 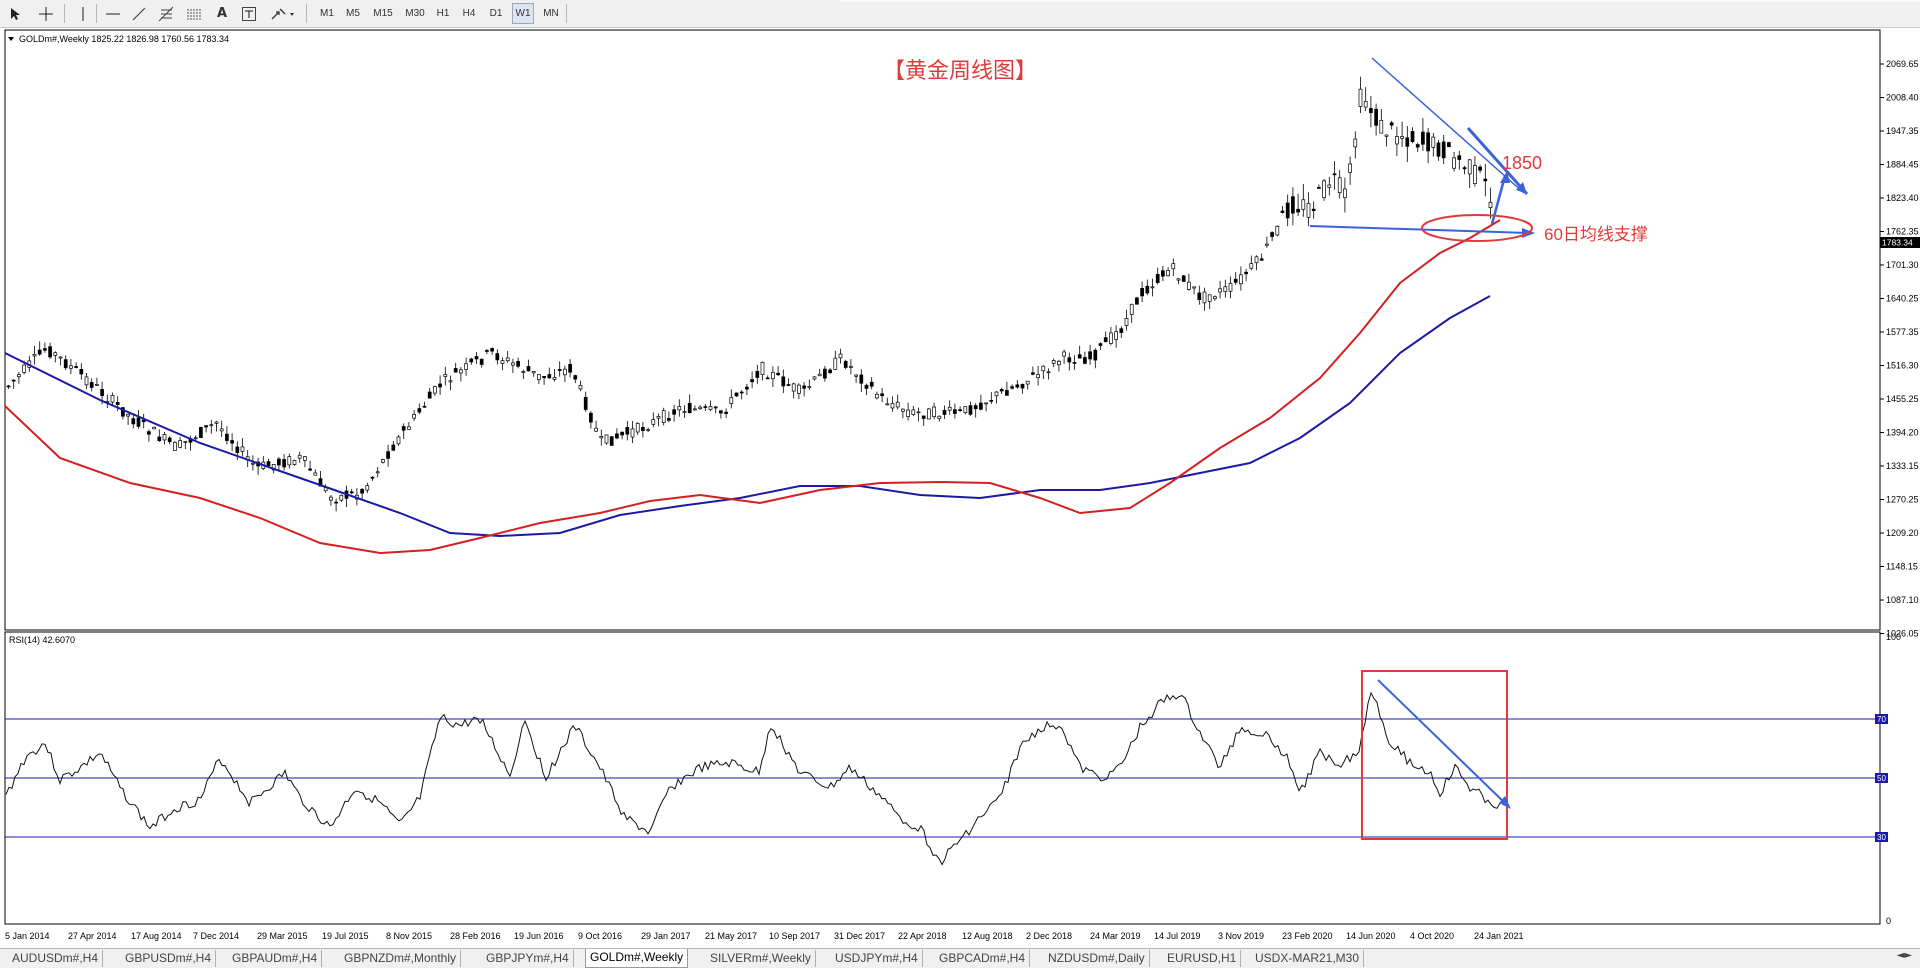 What do you see at coordinates (1177, 936) in the screenshot?
I see `date-axis-label: 14 Jul 2019` at bounding box center [1177, 936].